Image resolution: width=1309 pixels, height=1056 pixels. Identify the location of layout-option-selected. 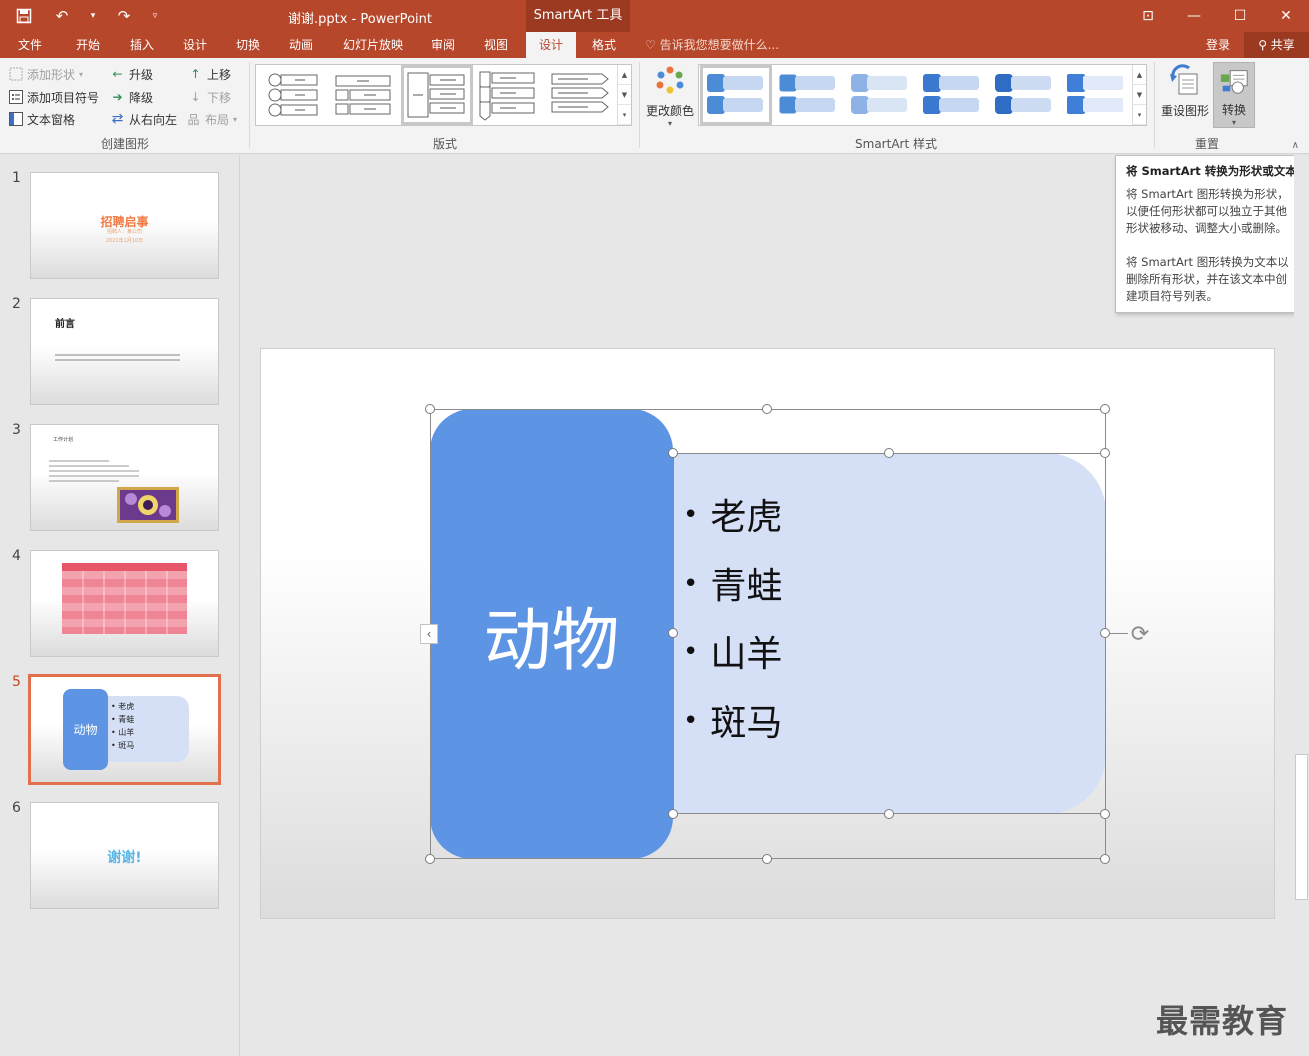
(437, 95).